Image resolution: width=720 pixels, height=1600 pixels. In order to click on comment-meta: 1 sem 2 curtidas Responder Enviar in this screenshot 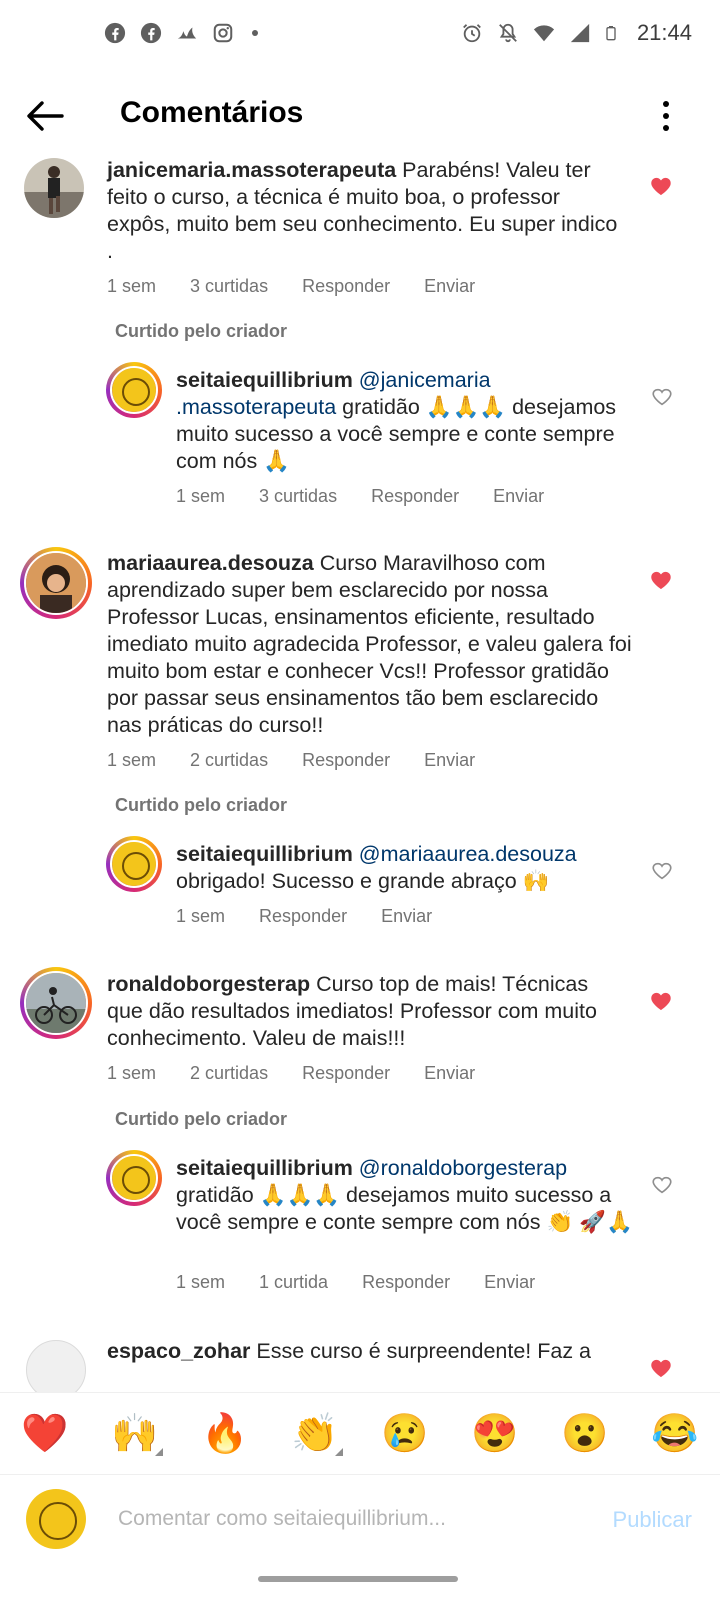, I will do `click(308, 760)`.